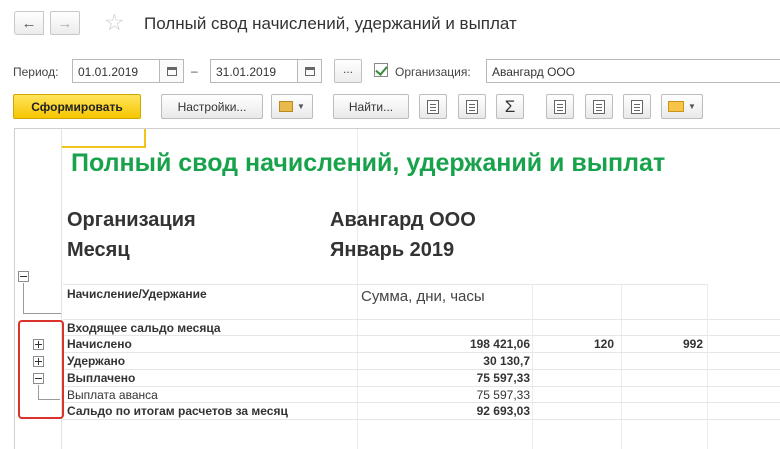 The image size is (780, 449). I want to click on accrued-days: 120, so click(603, 344).